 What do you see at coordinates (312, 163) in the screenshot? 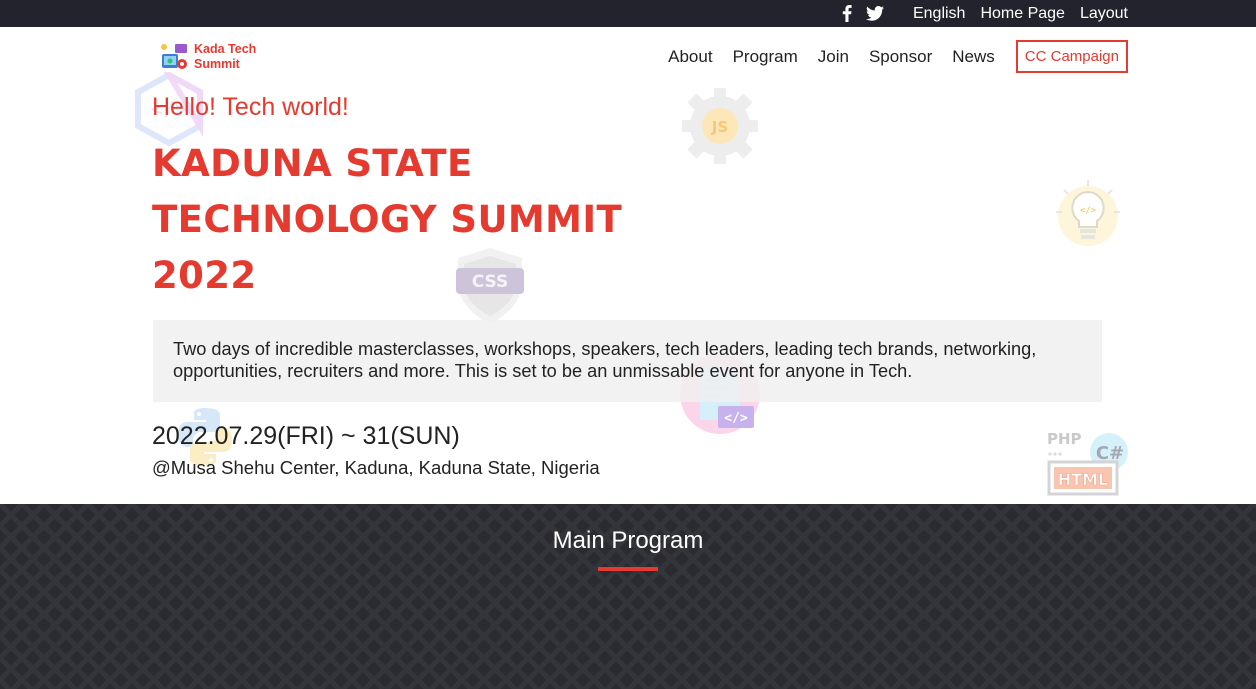
I see `hero-title-line1: KADUNA STATE` at bounding box center [312, 163].